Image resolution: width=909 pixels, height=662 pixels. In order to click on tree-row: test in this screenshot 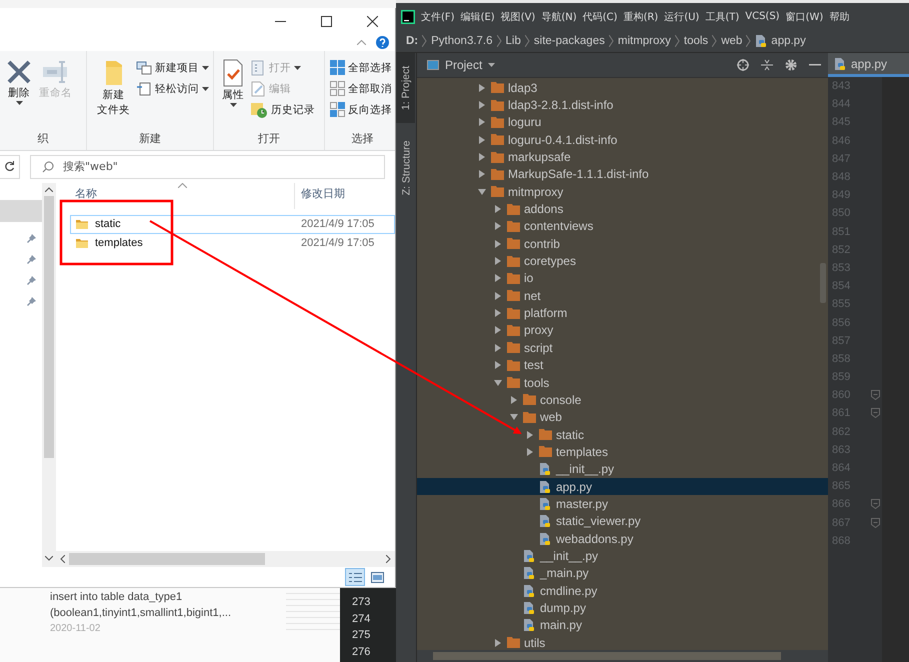, I will do `click(622, 365)`.